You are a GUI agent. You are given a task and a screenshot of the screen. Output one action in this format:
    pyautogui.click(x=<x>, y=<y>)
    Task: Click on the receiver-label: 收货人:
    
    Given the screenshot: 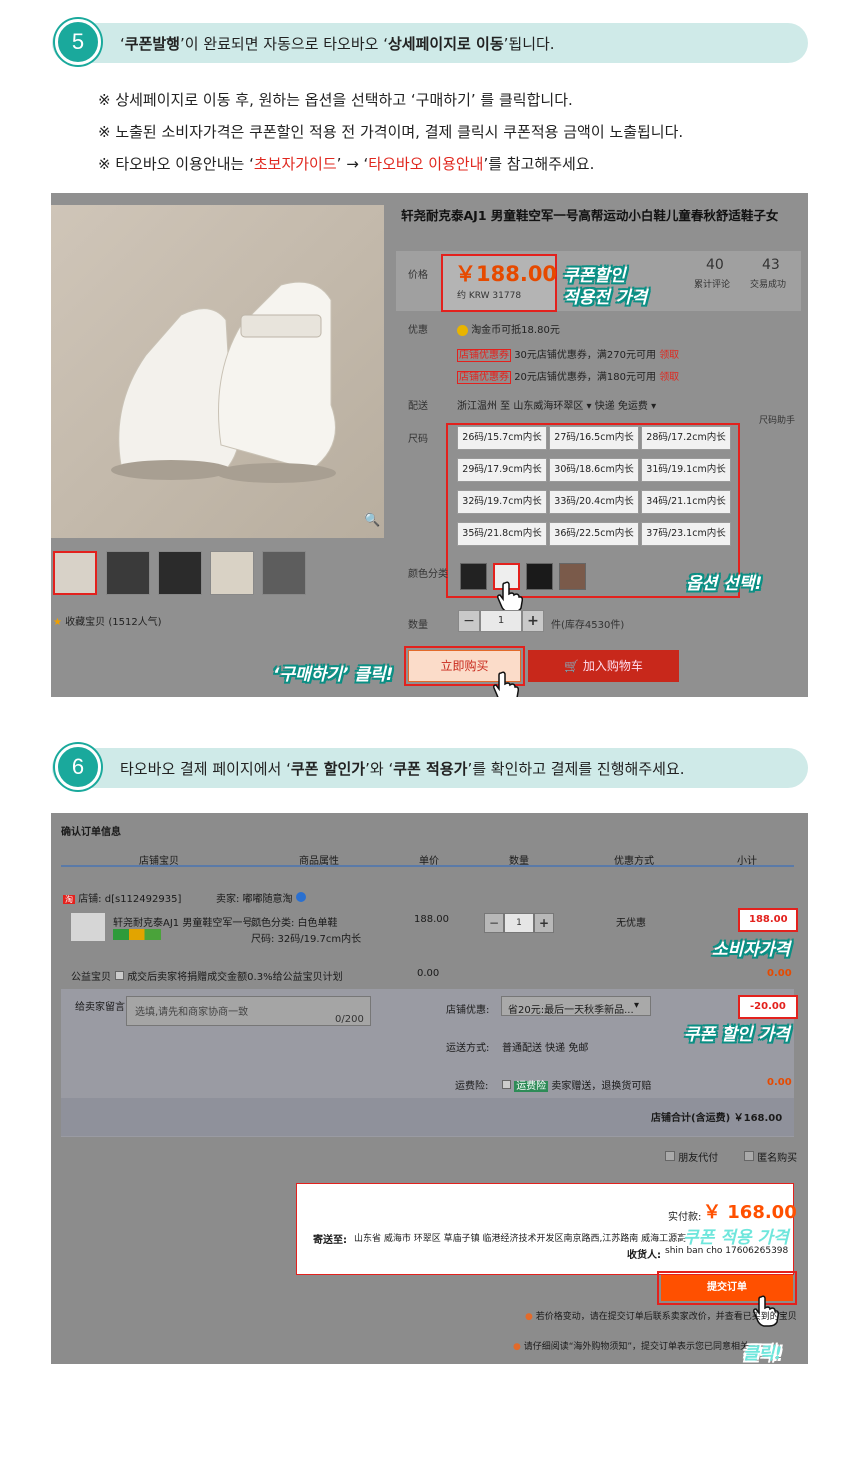 What is the action you would take?
    pyautogui.click(x=644, y=1255)
    